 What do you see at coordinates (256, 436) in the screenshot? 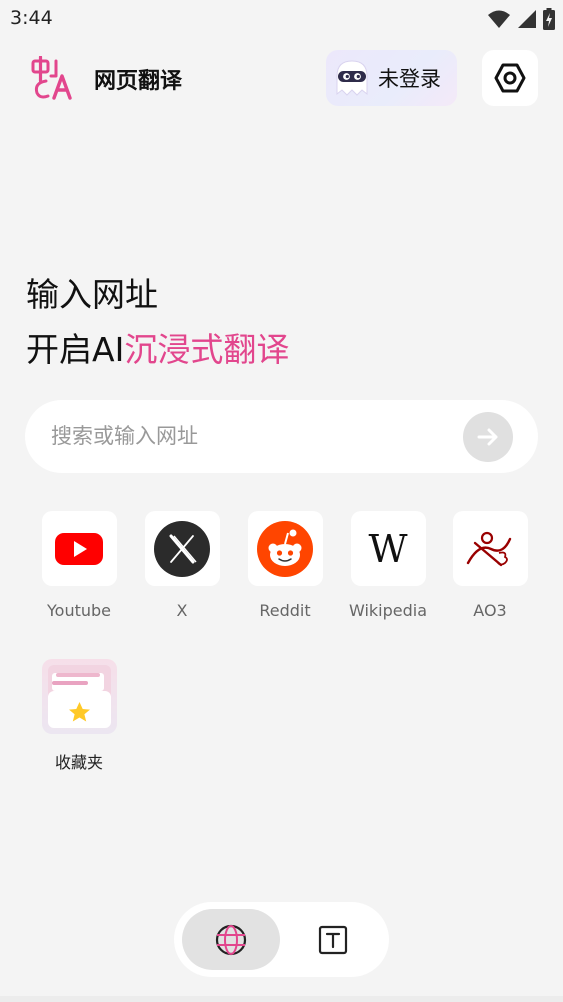
I see `search-input` at bounding box center [256, 436].